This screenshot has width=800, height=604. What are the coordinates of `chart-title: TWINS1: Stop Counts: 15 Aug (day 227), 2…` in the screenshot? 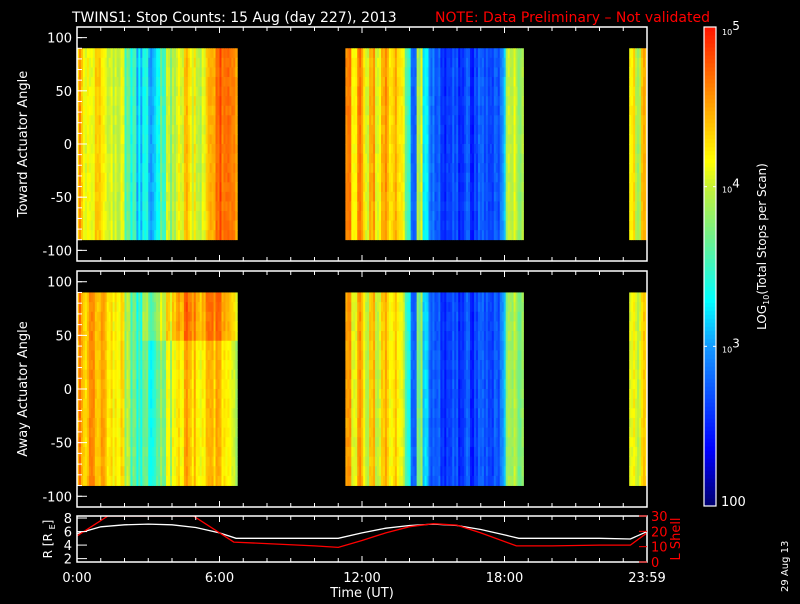 It's located at (234, 18).